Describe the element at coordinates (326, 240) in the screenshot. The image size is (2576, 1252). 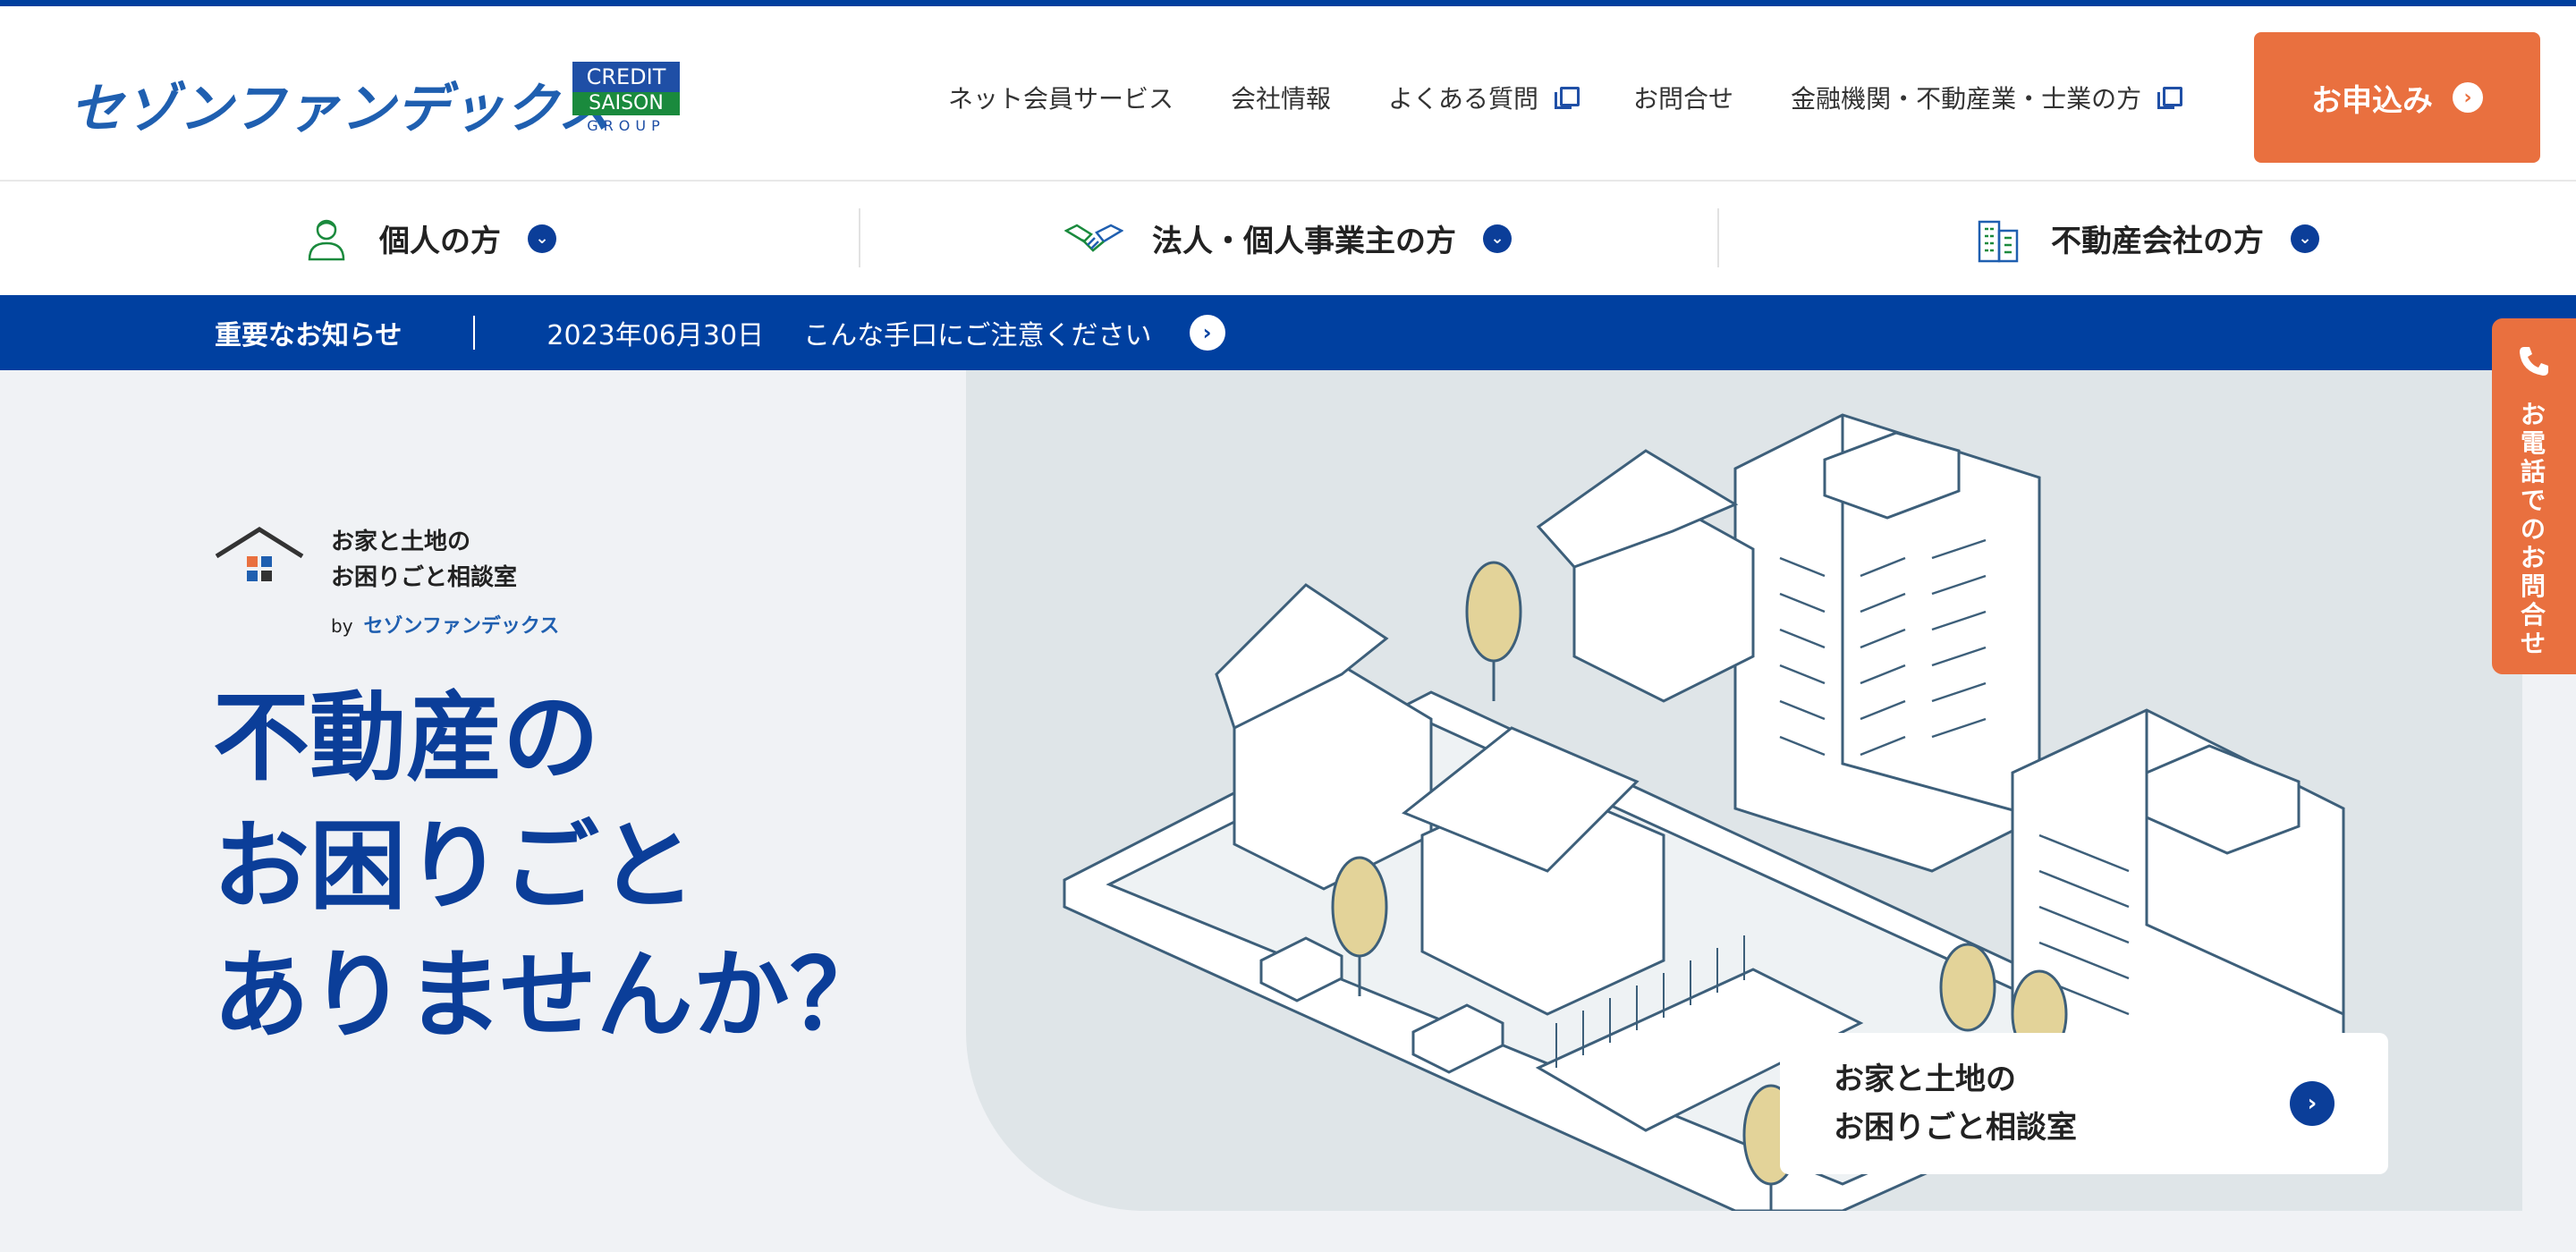
I see `person-icon` at that location.